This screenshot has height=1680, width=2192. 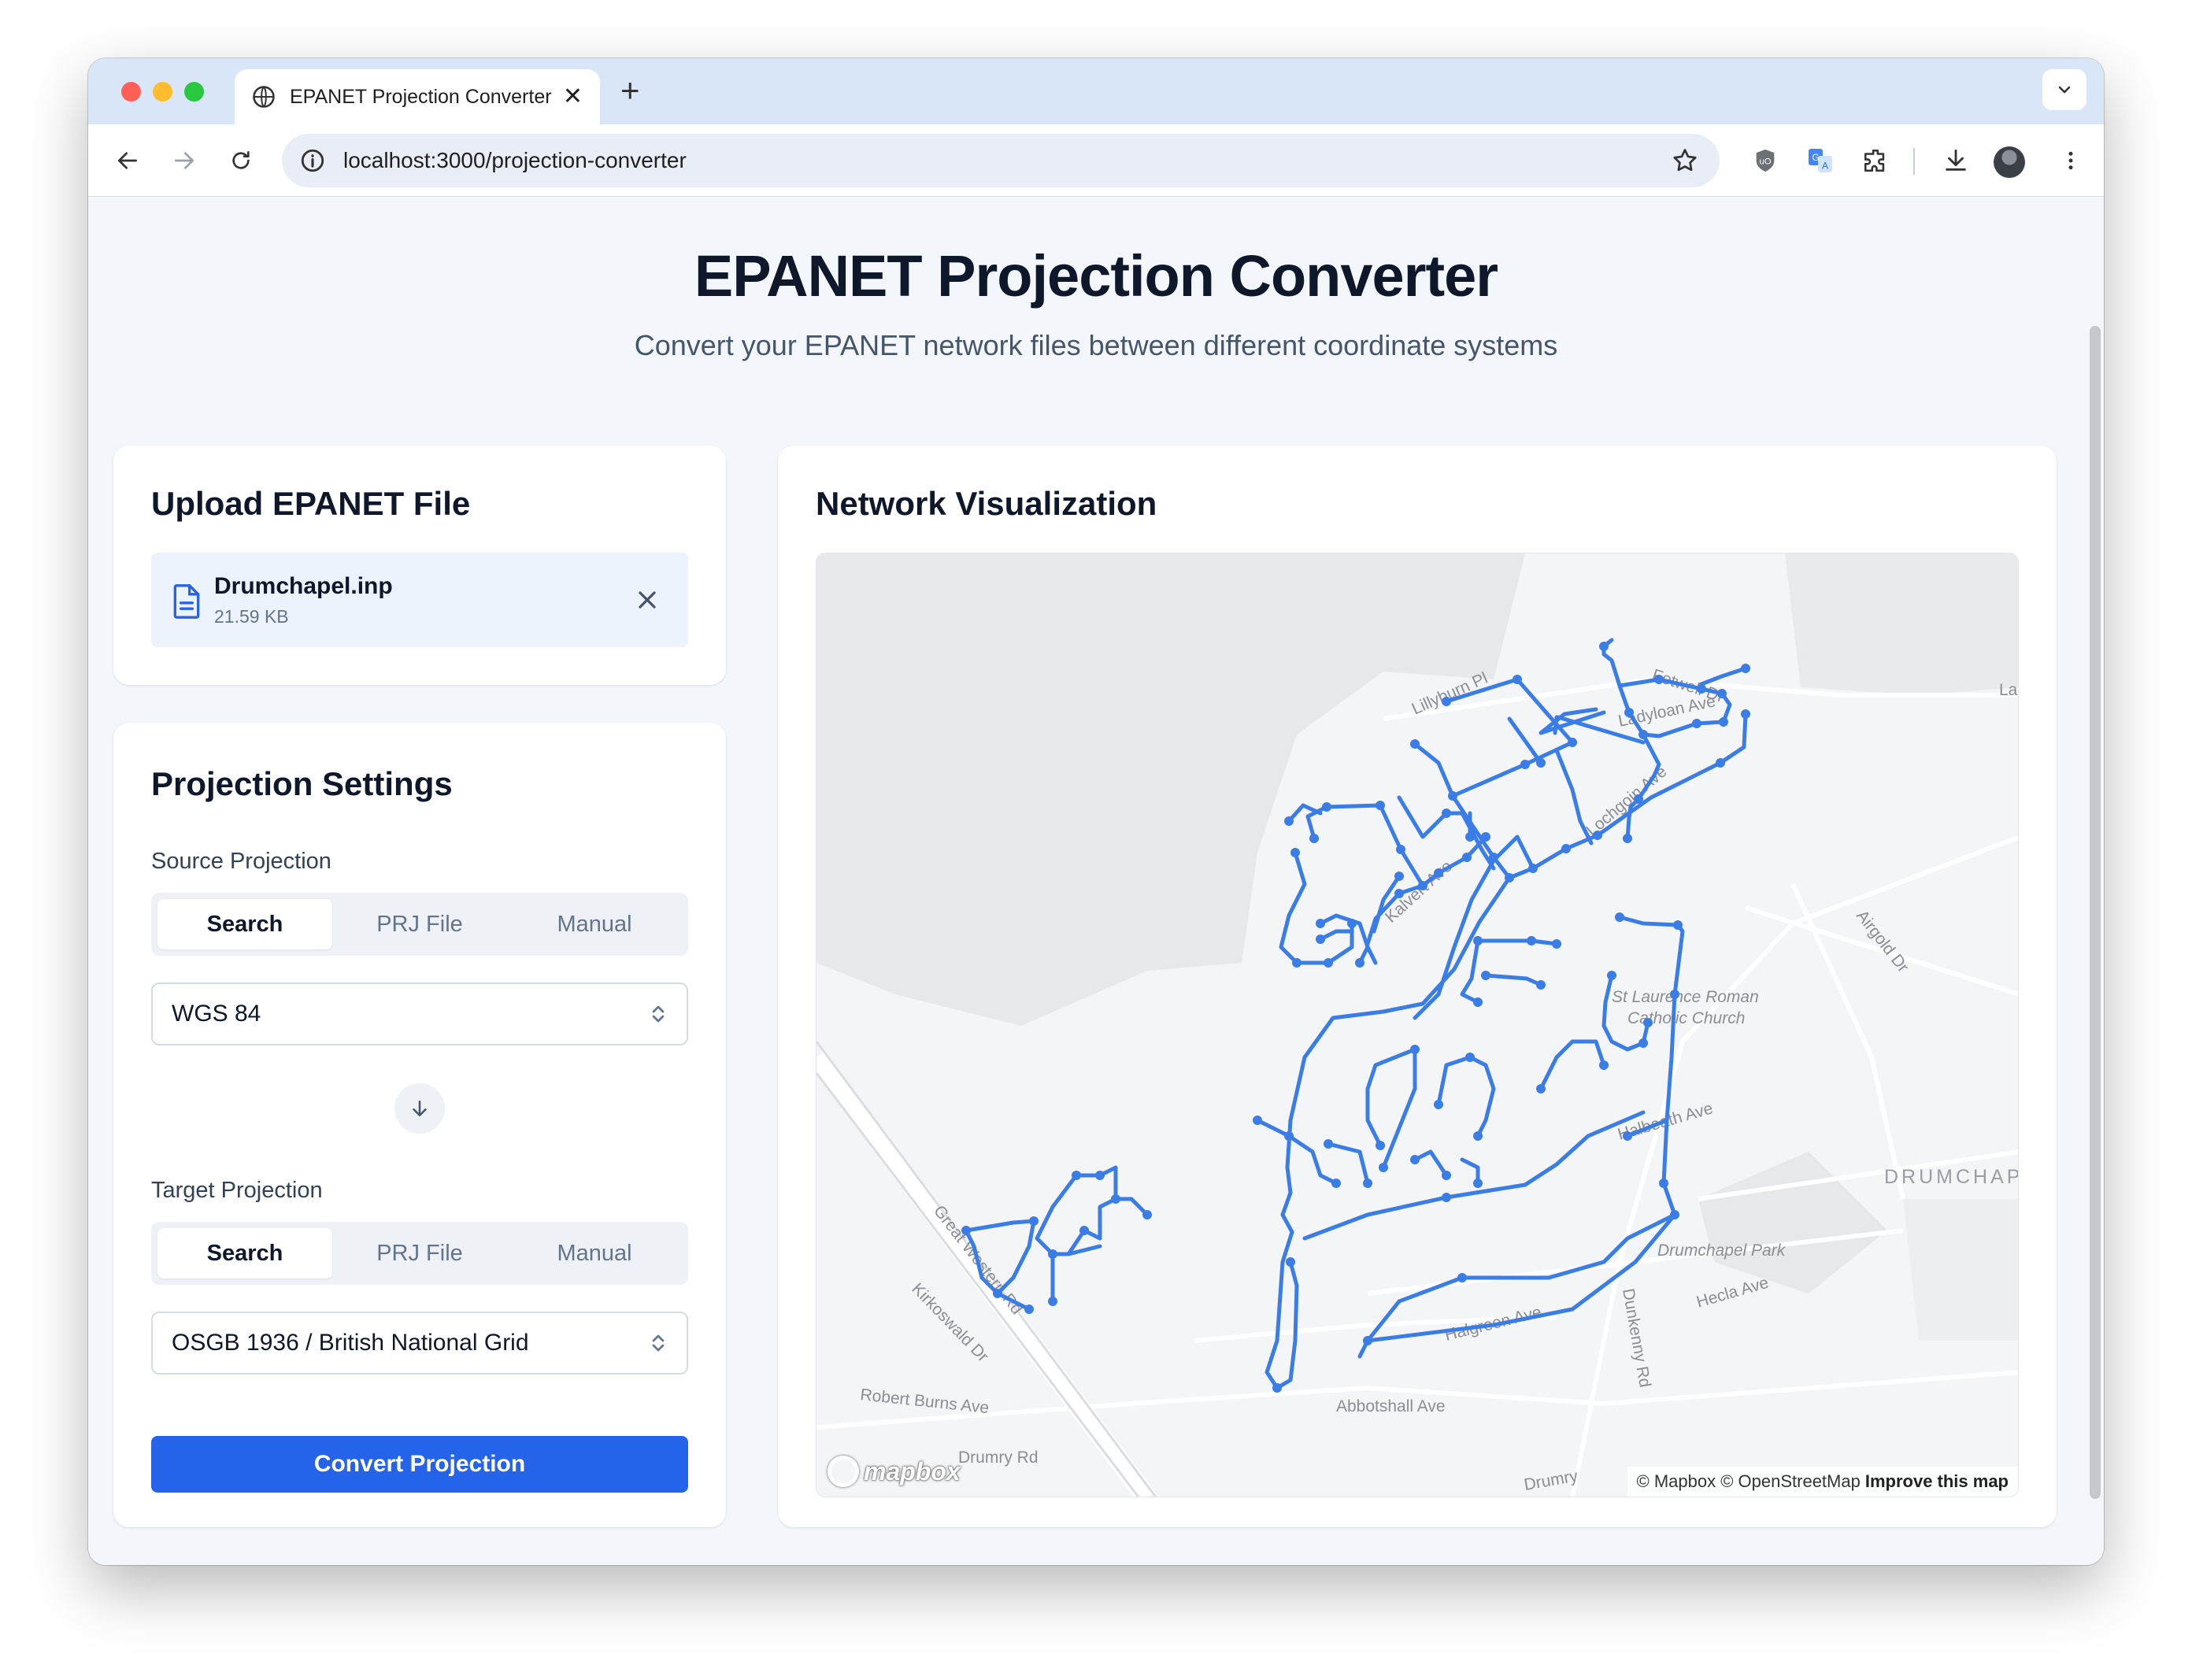 What do you see at coordinates (2009, 162) in the screenshot?
I see `avatar` at bounding box center [2009, 162].